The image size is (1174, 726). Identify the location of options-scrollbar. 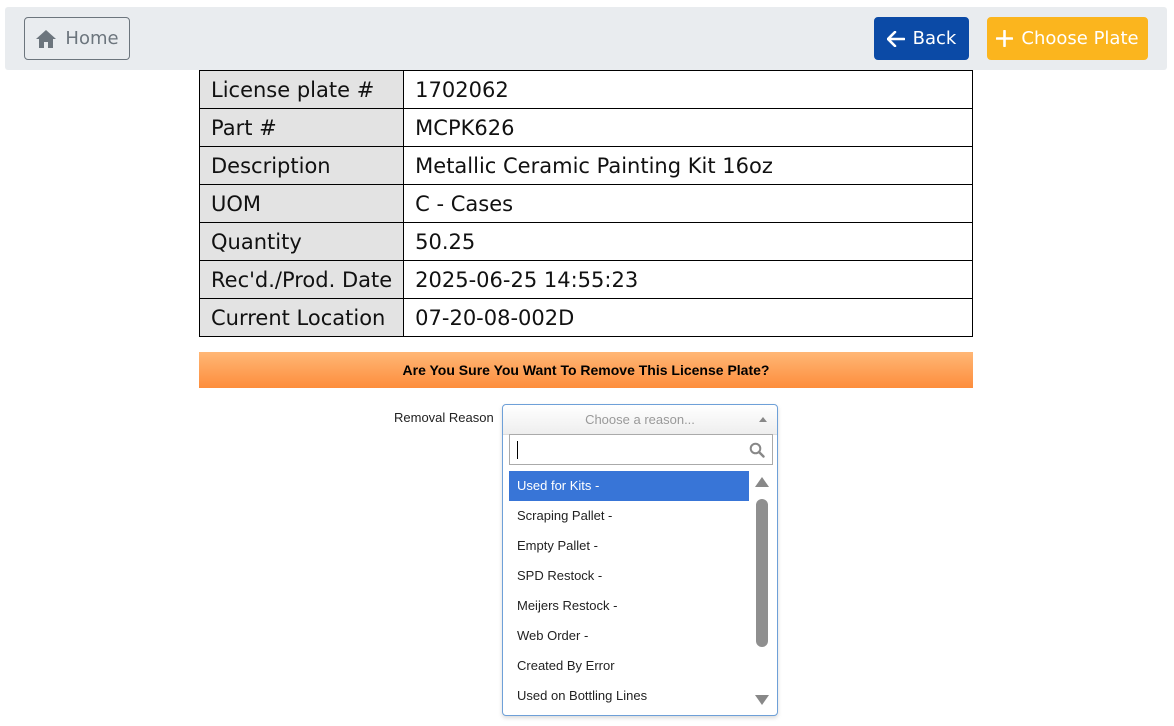
(762, 591).